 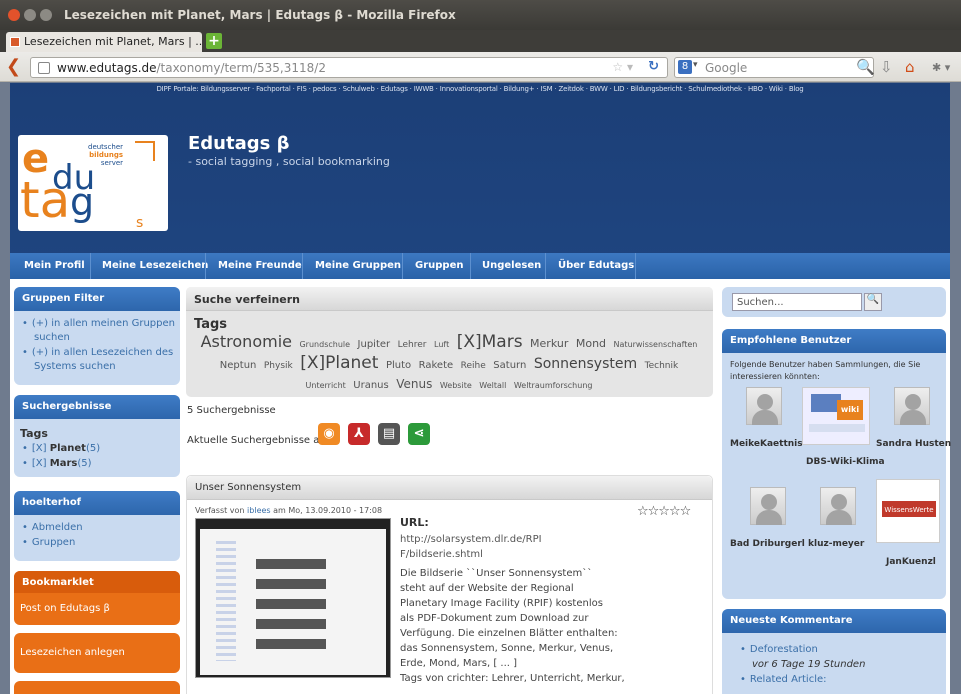 What do you see at coordinates (414, 384) in the screenshot?
I see `tagcloud-tag: Venus` at bounding box center [414, 384].